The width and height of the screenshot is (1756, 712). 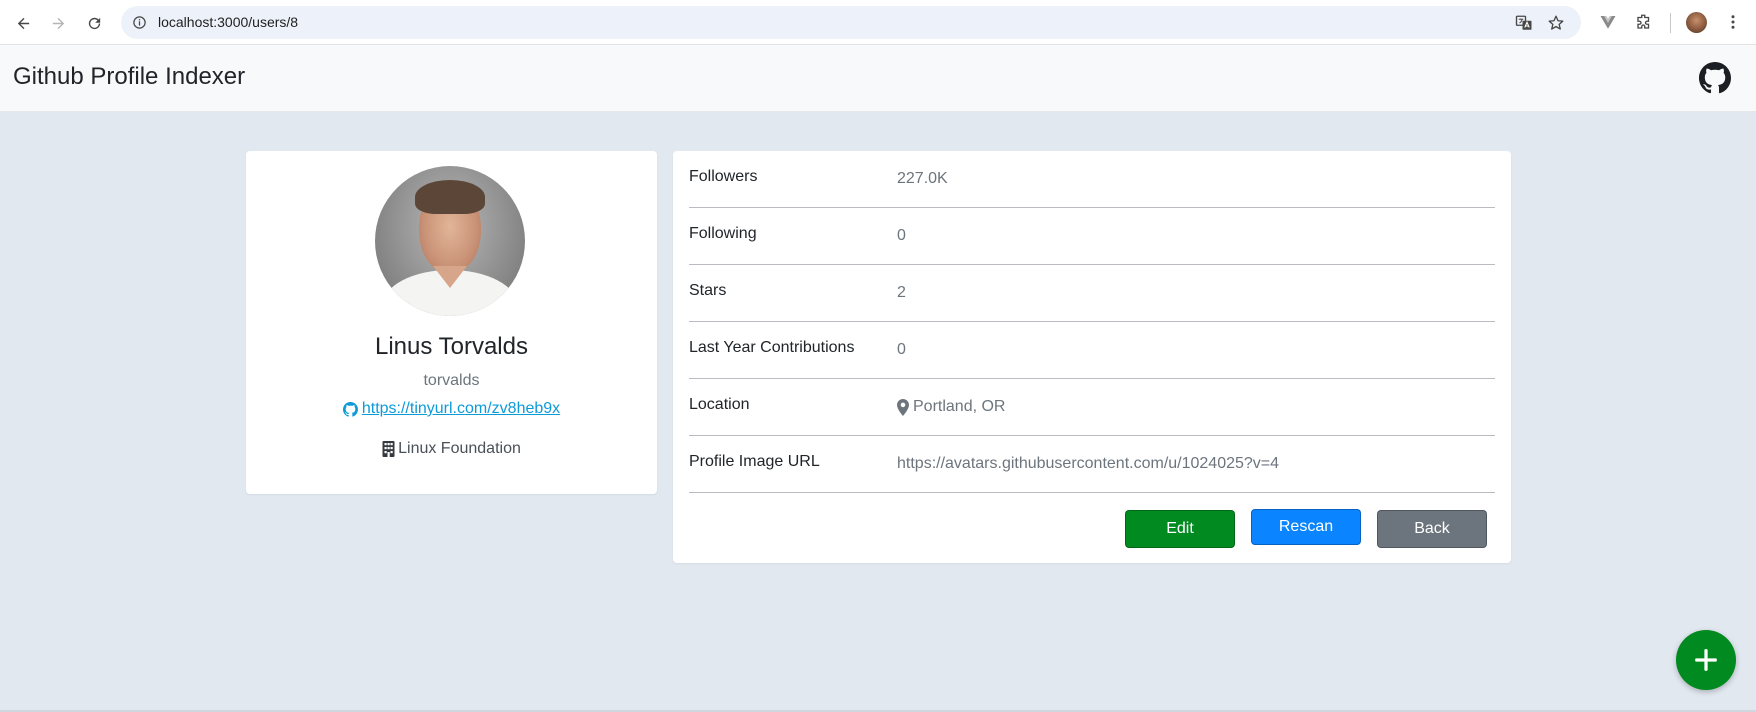 What do you see at coordinates (1556, 23) in the screenshot?
I see `bookmark-star-icon` at bounding box center [1556, 23].